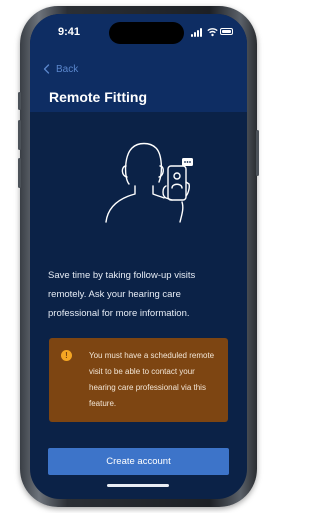  What do you see at coordinates (67, 69) in the screenshot?
I see `back-label: Back` at bounding box center [67, 69].